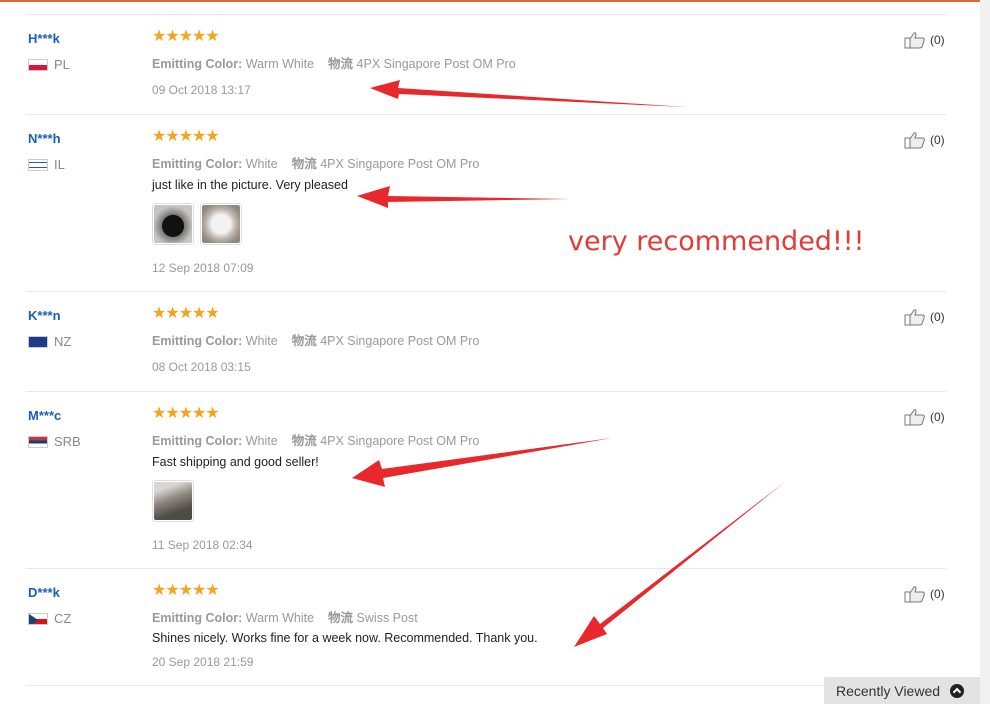  I want to click on reviewer-name: M***c, so click(44, 415).